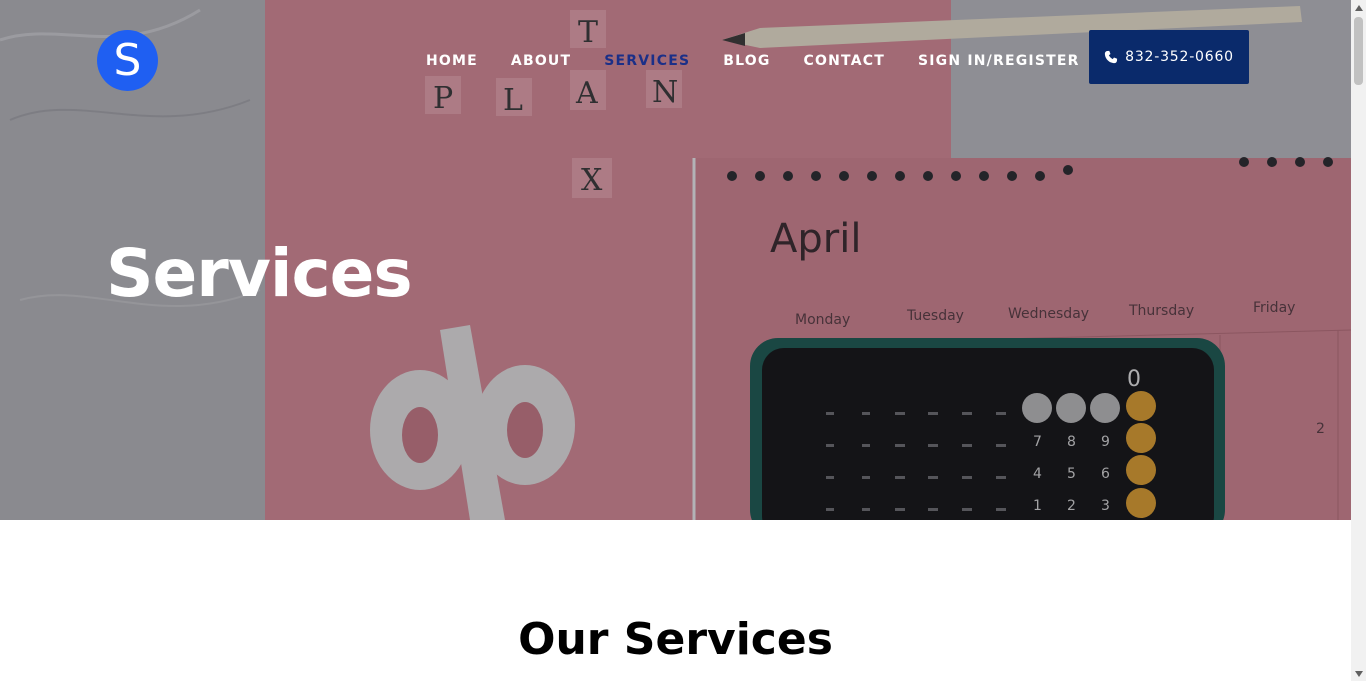 The image size is (1366, 681). What do you see at coordinates (746, 61) in the screenshot?
I see `nav-blog: BLOG` at bounding box center [746, 61].